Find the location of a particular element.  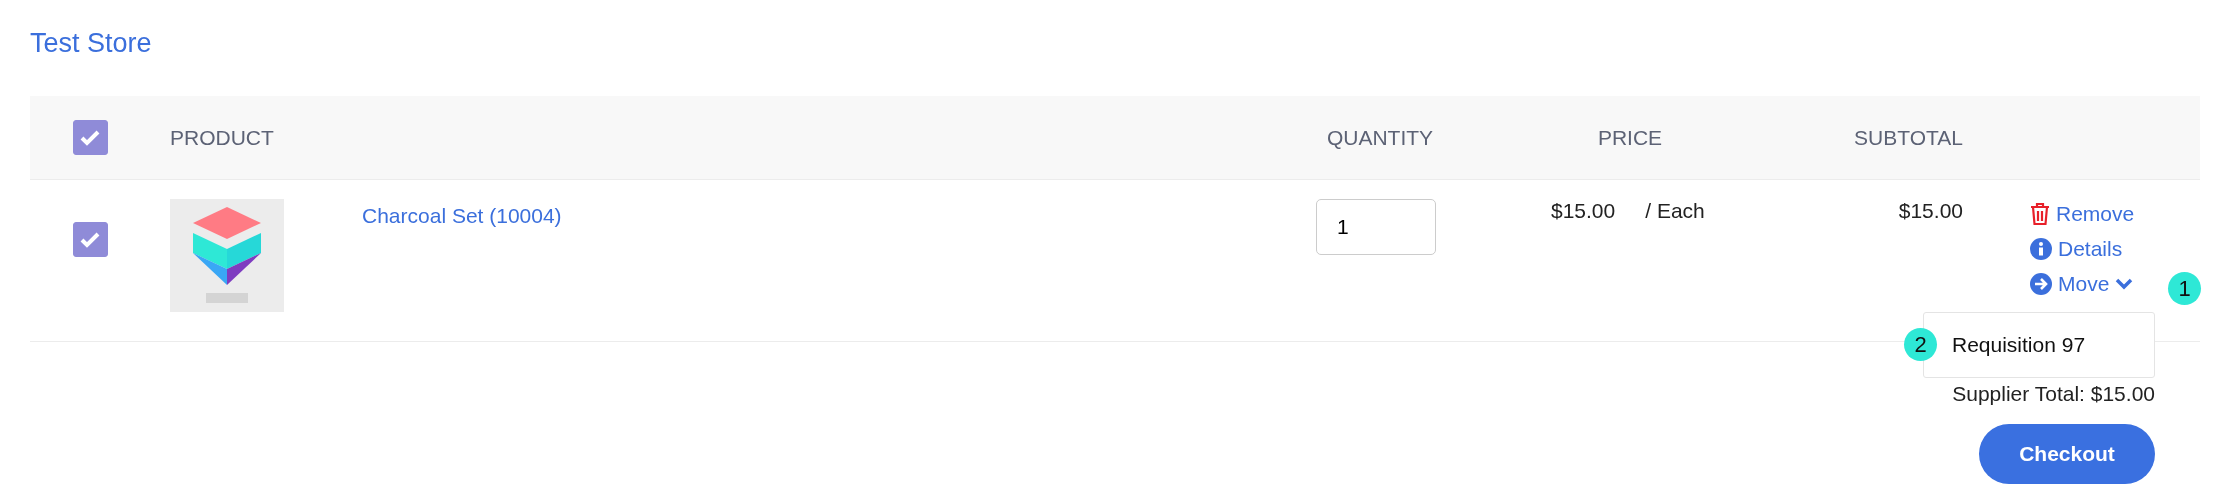

column-header: SUBTOTAL is located at coordinates (1909, 137).